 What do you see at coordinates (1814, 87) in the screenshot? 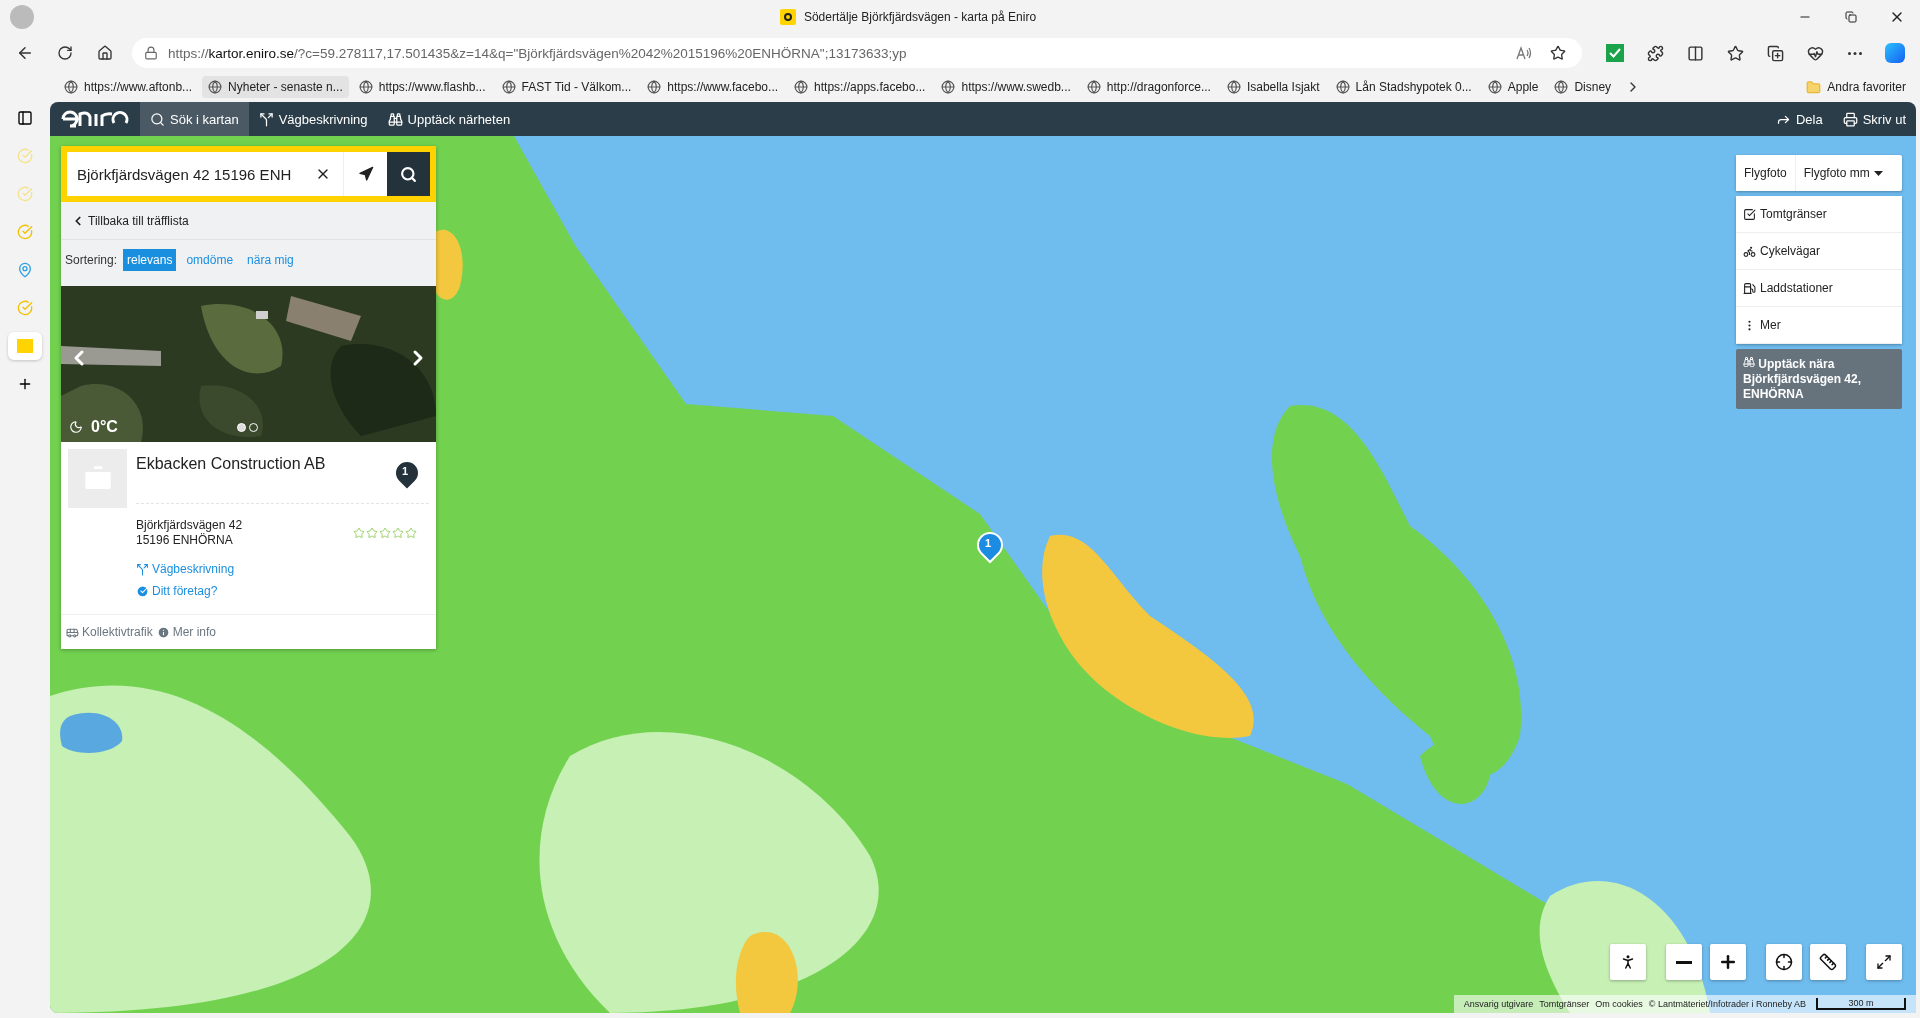
I see `folder-icon` at bounding box center [1814, 87].